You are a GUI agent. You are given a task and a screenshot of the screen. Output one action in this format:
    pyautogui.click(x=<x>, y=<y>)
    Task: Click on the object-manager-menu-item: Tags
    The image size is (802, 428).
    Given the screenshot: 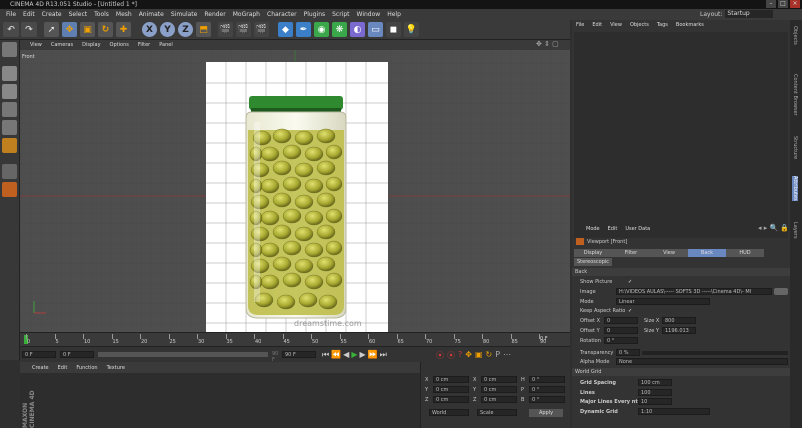 What is the action you would take?
    pyautogui.click(x=662, y=25)
    